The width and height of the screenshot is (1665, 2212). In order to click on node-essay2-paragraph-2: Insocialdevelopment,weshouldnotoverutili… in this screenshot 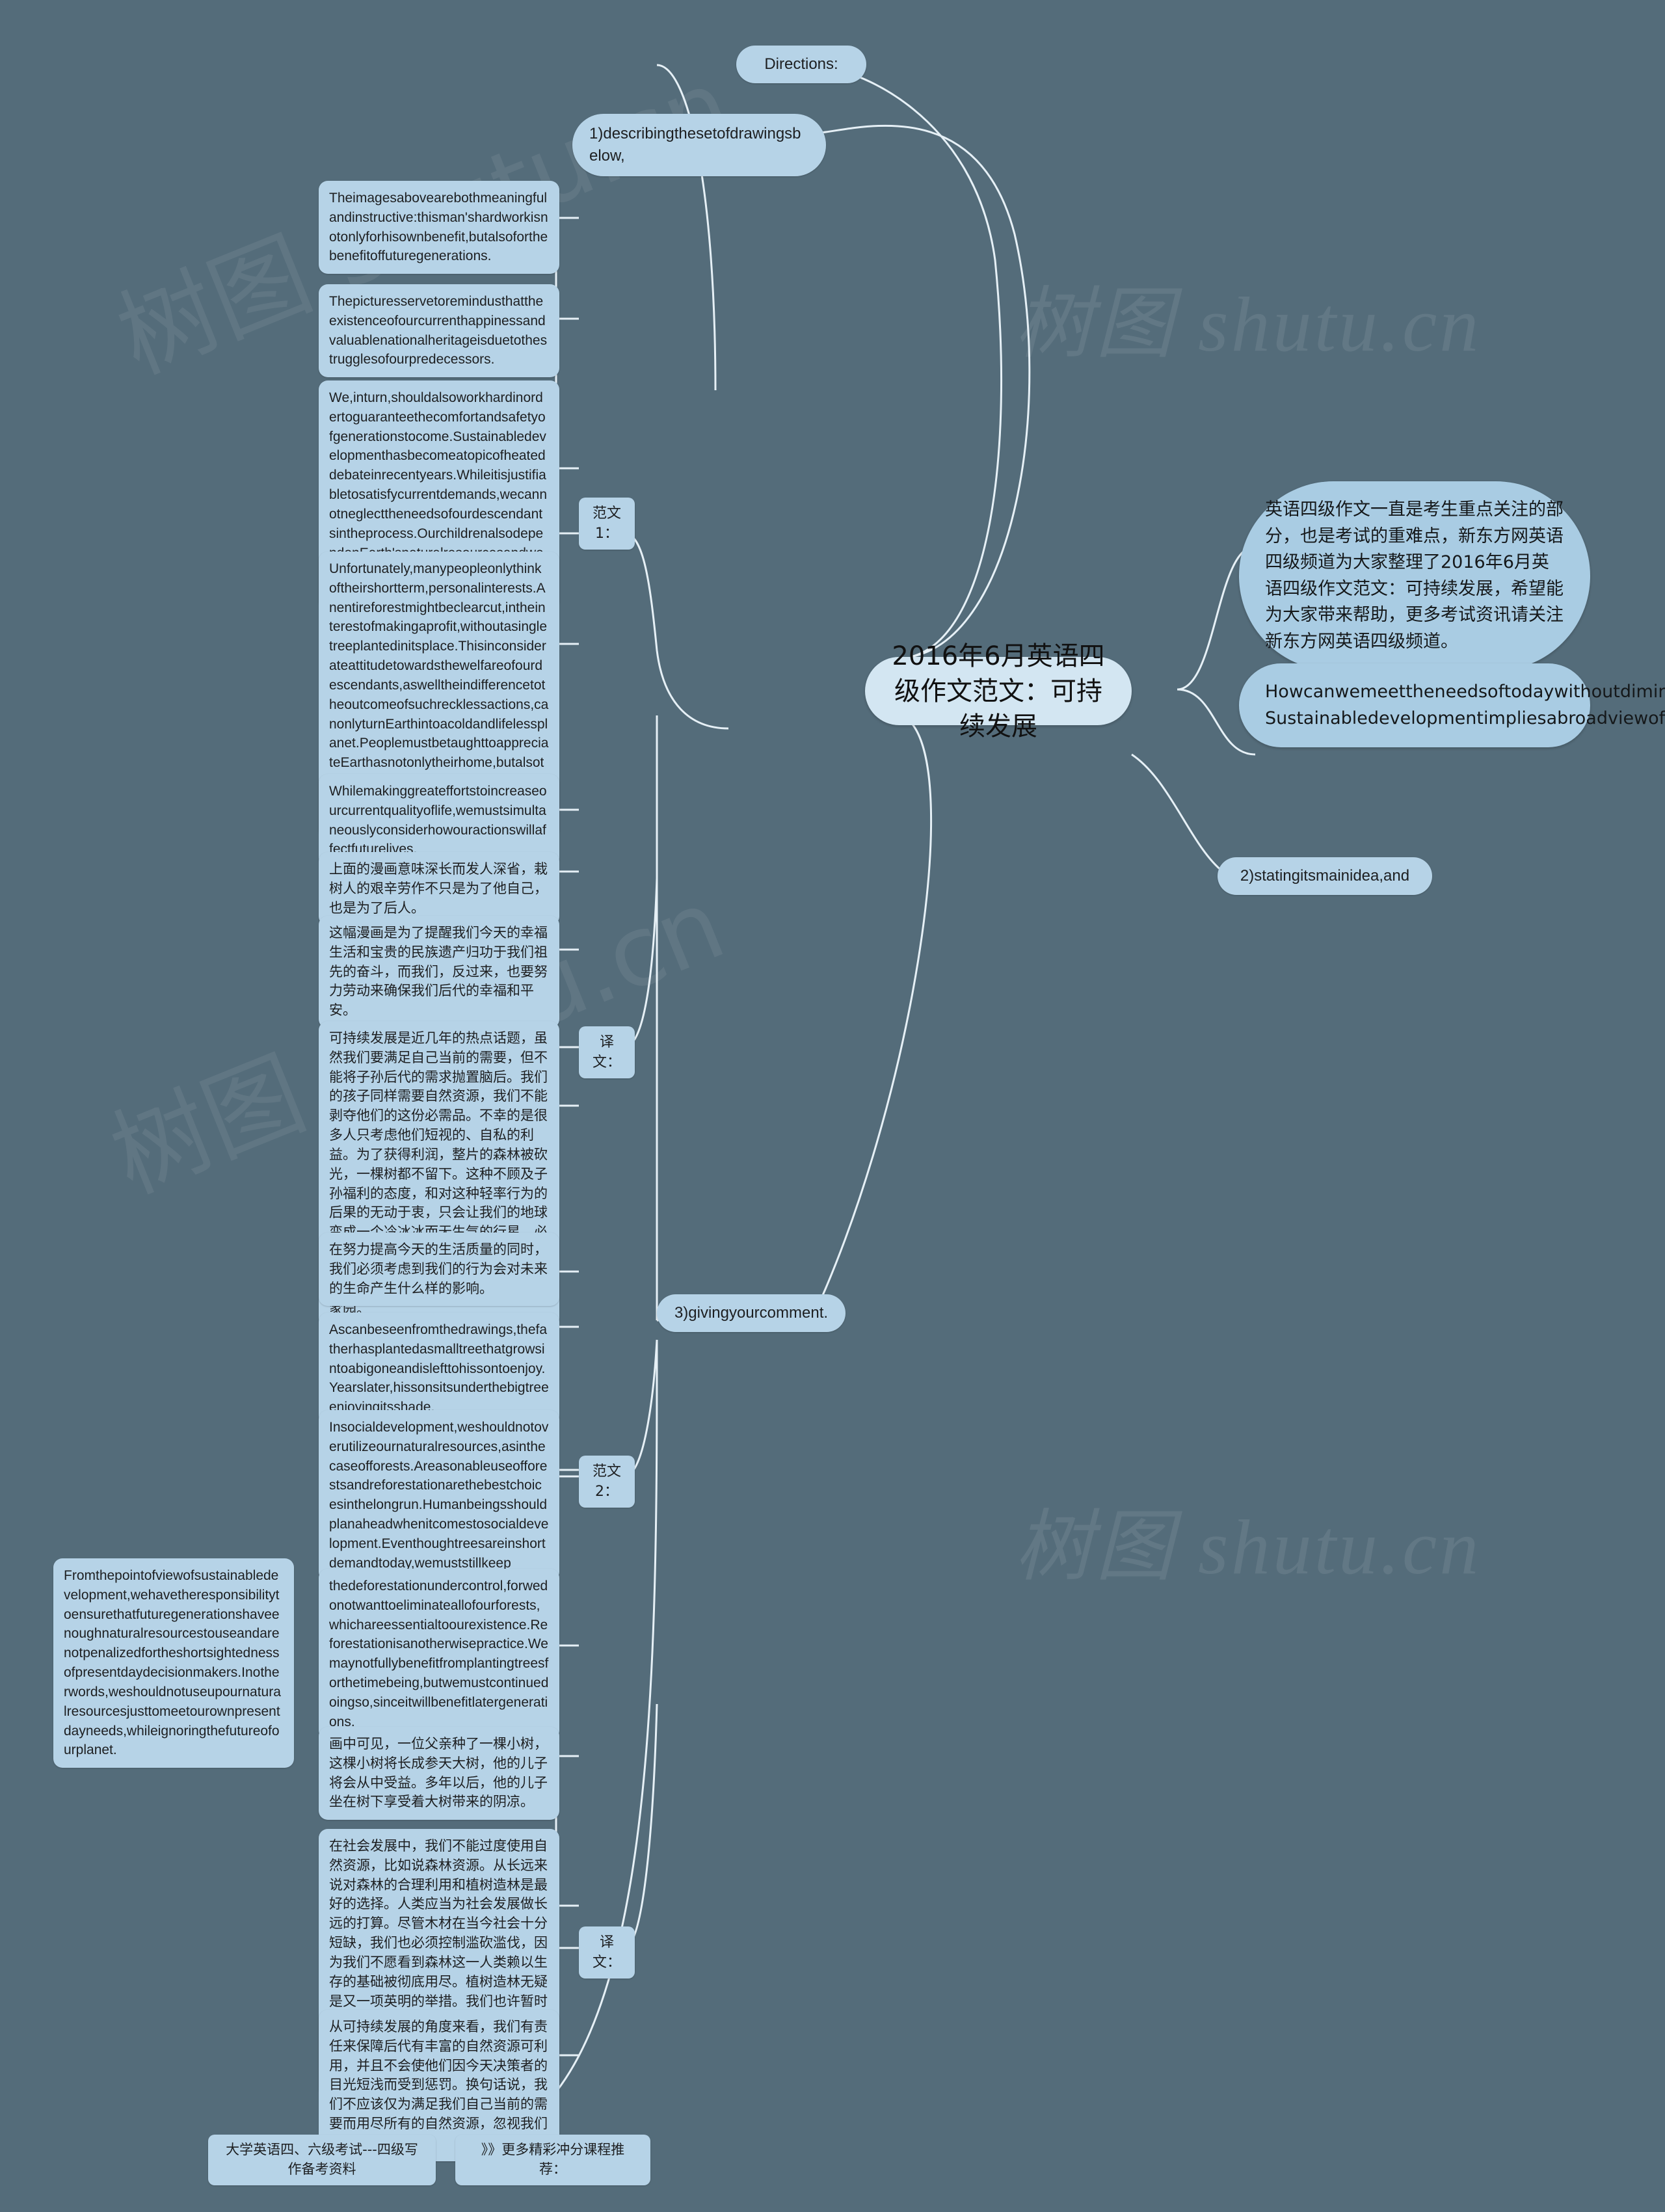, I will do `click(439, 1495)`.